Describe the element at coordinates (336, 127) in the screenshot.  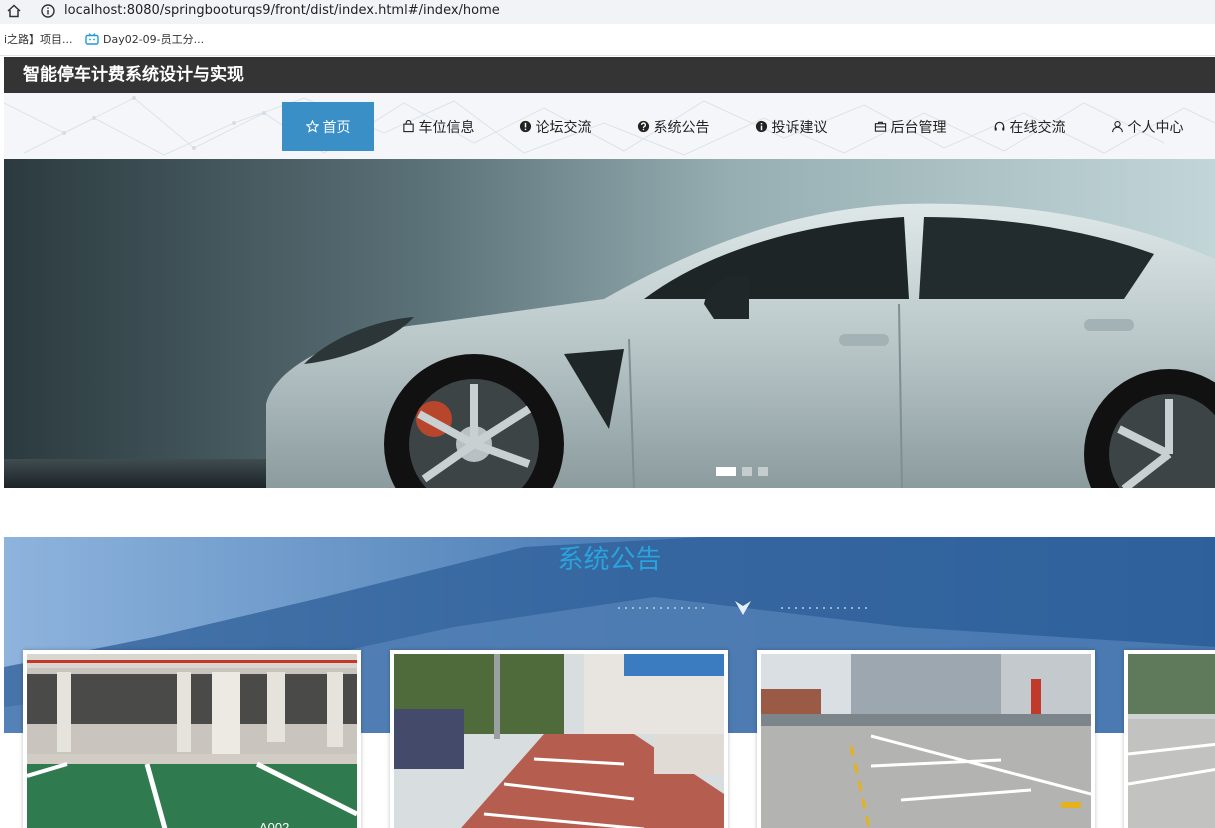
I see `nav-label: 首页` at that location.